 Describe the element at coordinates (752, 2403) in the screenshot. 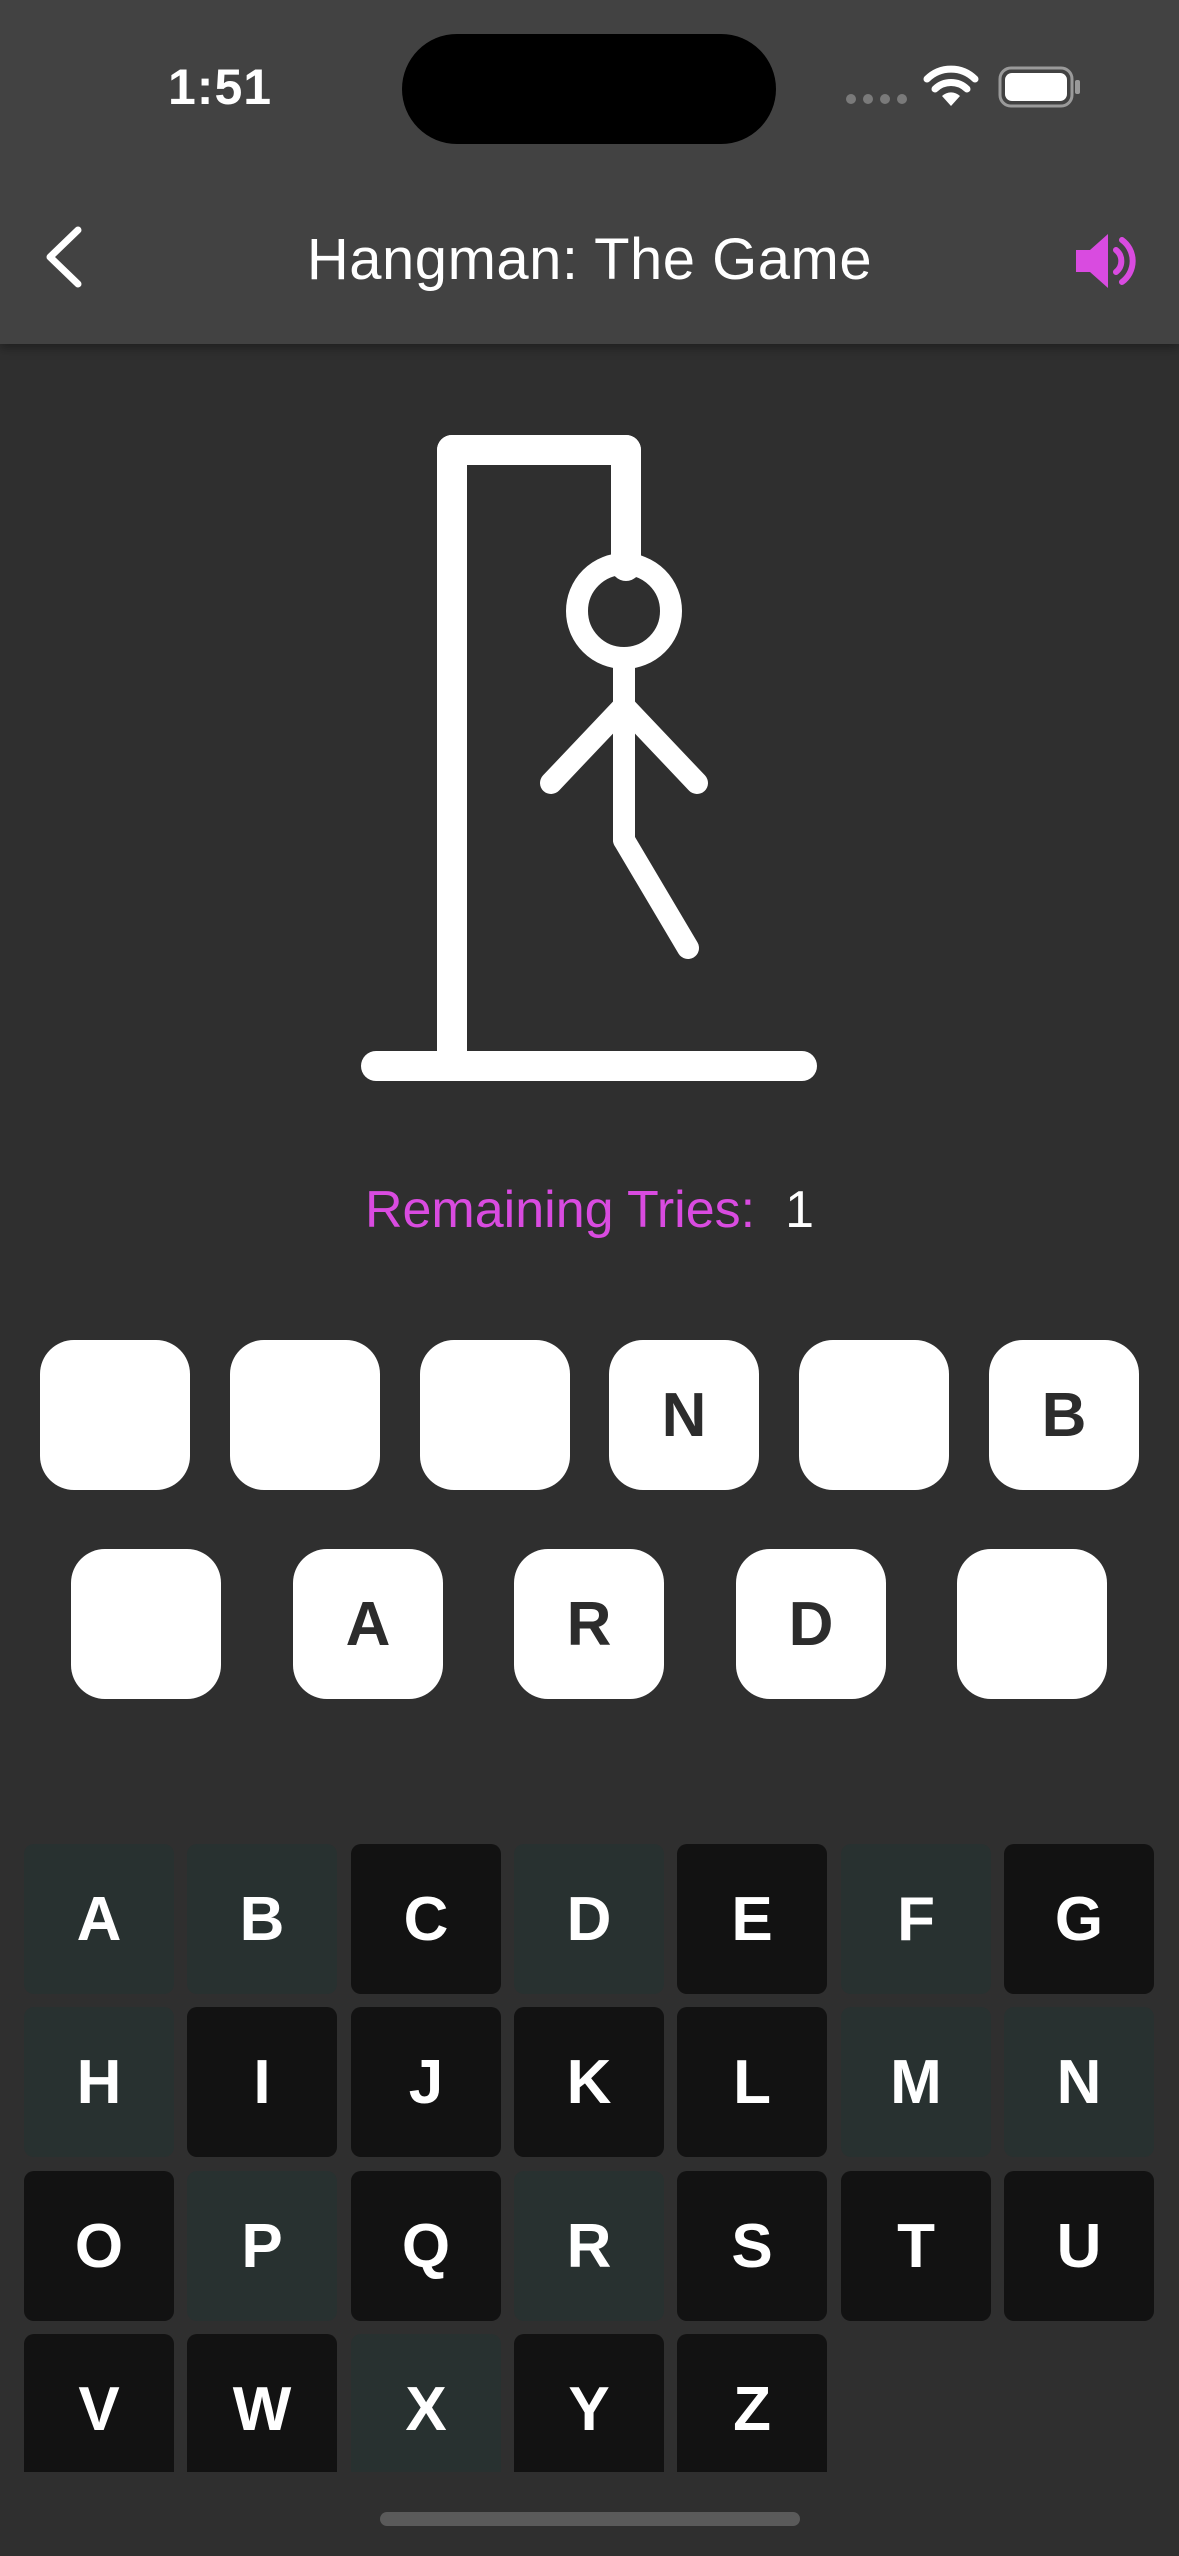

I see `key-z: Z` at that location.